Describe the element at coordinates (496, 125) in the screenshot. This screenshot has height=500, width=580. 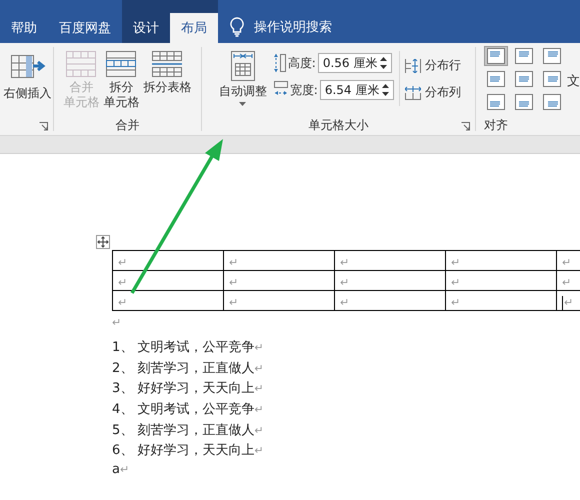
I see `group-label: 对齐` at that location.